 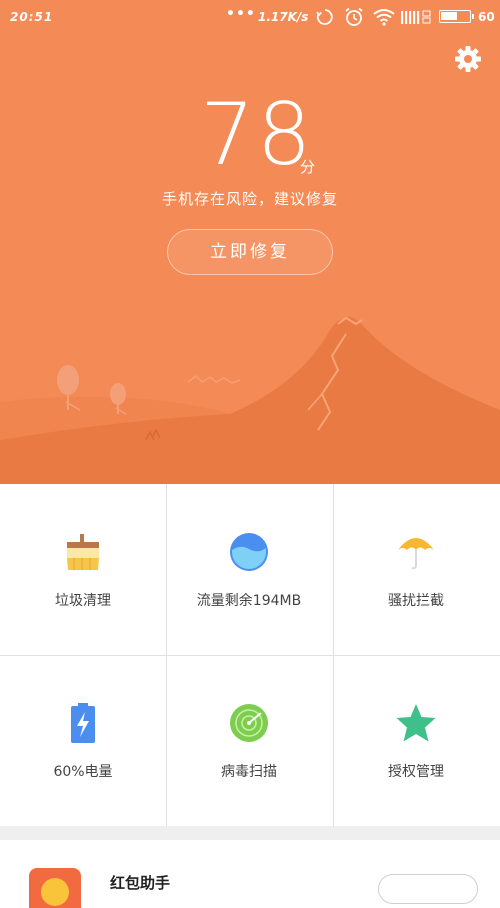 I want to click on status-bar: 20:51 ••• 1.17K/s 60, so click(x=250, y=17).